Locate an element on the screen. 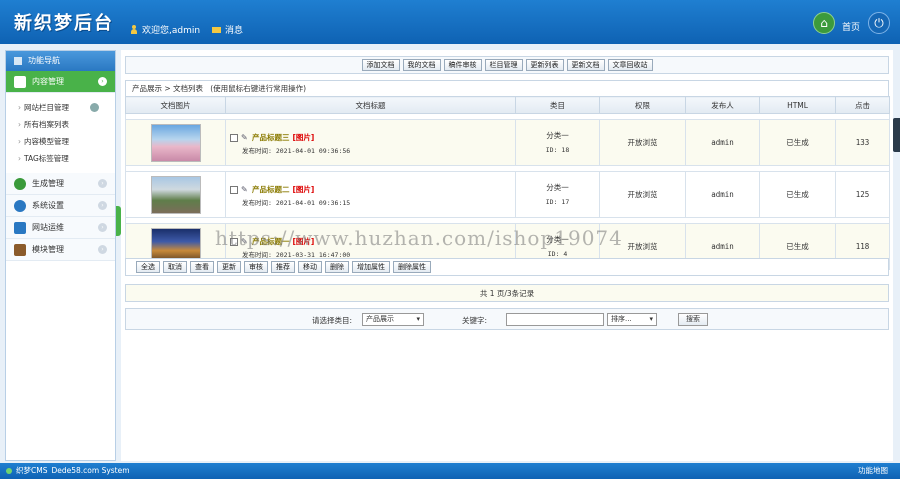 This screenshot has width=900, height=479. update-list-button: 更新列表 is located at coordinates (544, 65).